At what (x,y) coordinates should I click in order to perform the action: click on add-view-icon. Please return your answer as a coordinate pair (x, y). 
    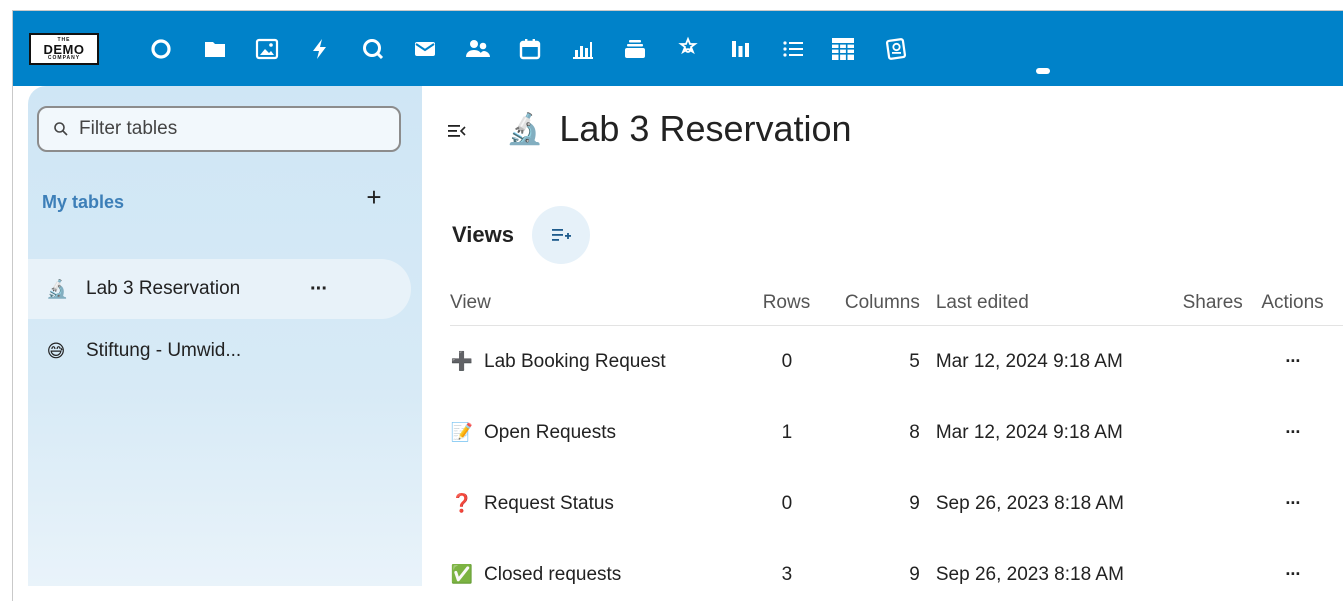
    Looking at the image, I should click on (561, 235).